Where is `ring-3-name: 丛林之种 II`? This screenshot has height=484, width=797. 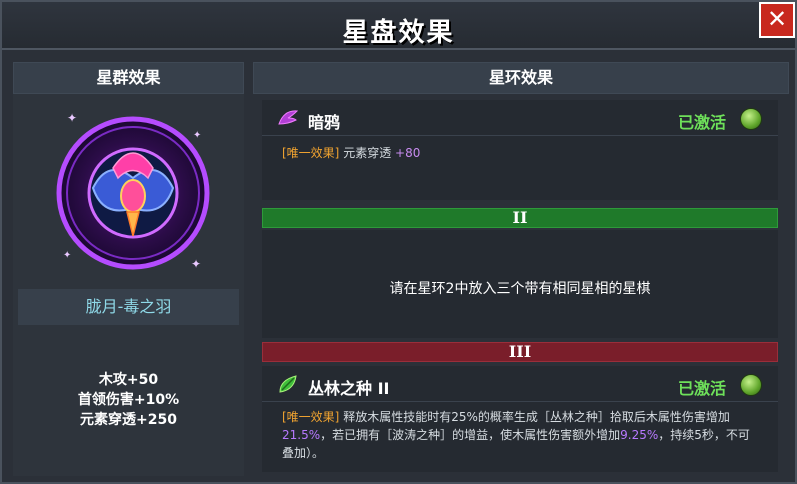 ring-3-name: 丛林之种 II is located at coordinates (349, 388).